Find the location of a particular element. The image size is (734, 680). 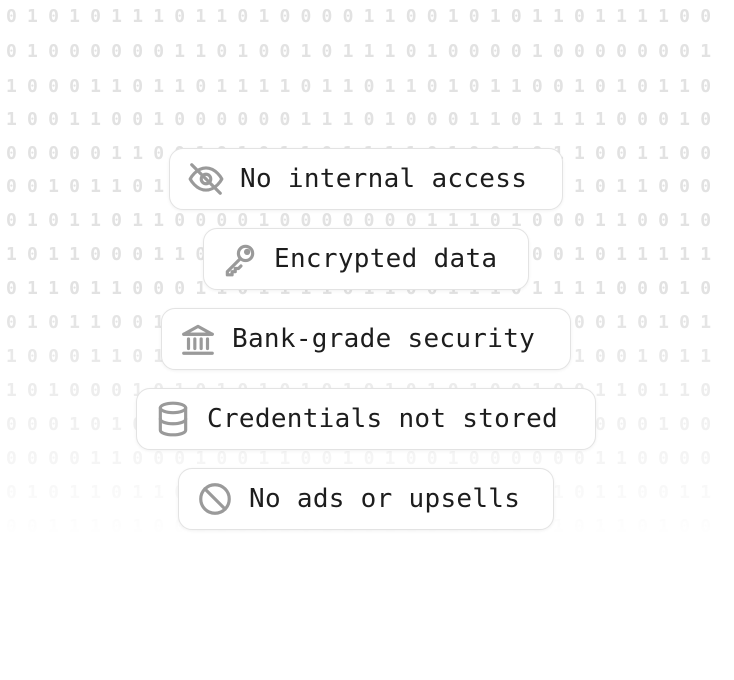

badge-label: No ads or upsells is located at coordinates (385, 499).